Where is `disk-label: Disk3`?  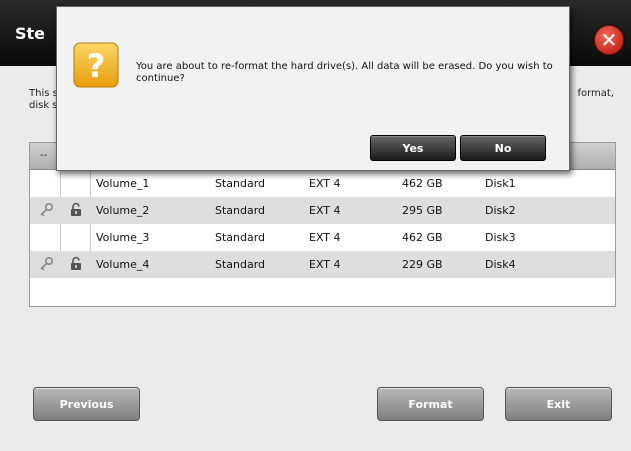
disk-label: Disk3 is located at coordinates (500, 237).